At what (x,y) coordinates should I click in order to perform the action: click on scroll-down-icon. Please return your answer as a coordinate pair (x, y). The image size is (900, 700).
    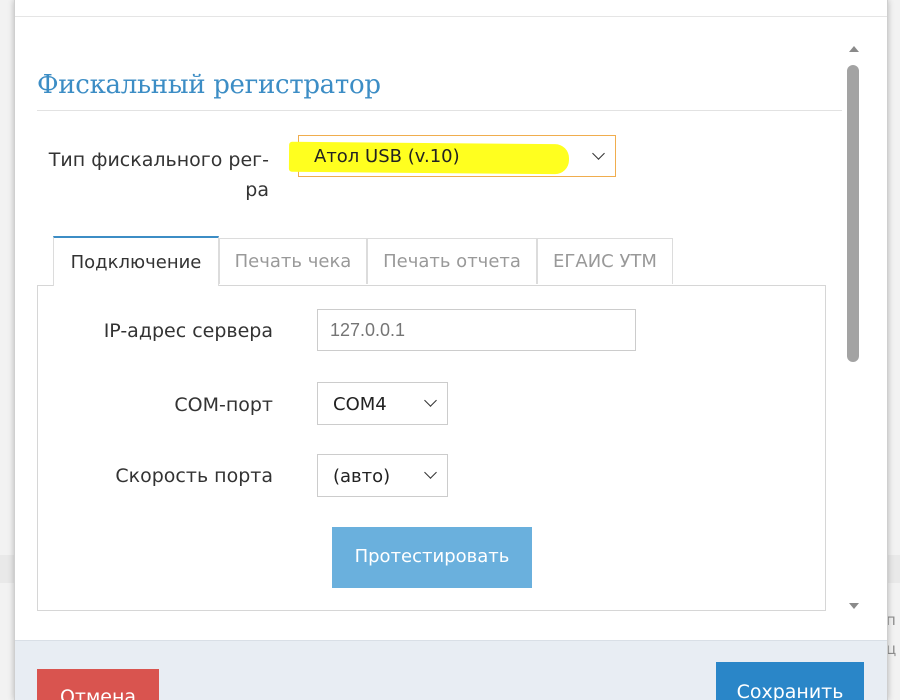
    Looking at the image, I should click on (854, 606).